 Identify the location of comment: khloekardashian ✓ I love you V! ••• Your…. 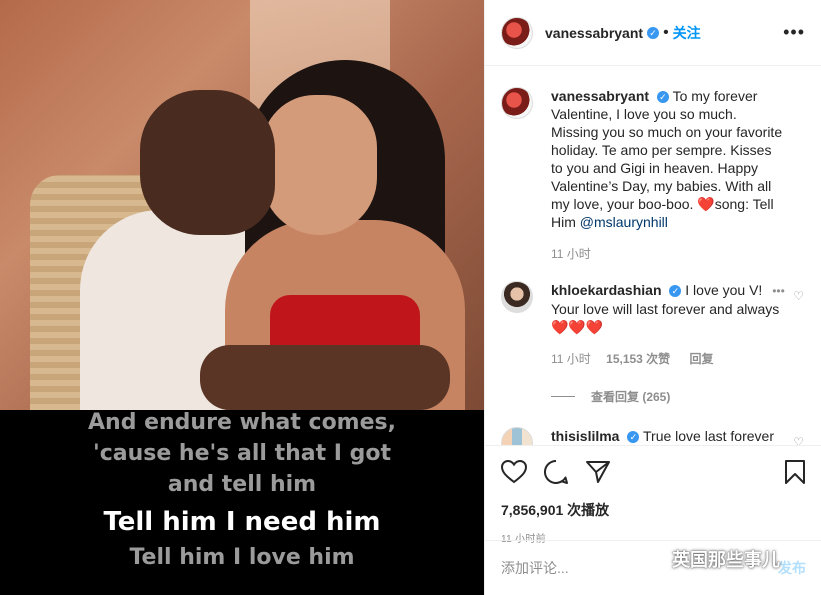
(653, 324).